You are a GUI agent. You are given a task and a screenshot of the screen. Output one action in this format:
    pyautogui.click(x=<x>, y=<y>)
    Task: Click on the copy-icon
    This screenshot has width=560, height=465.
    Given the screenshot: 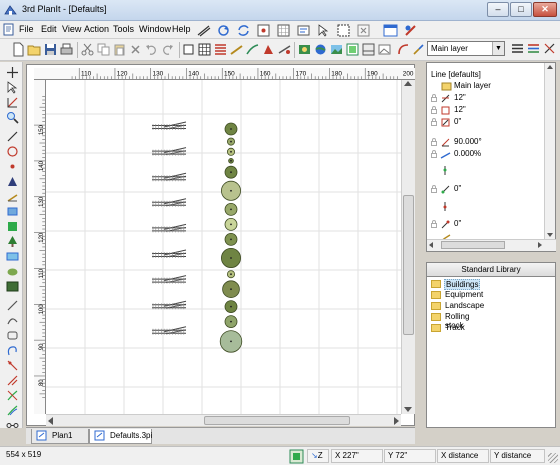 What is the action you would take?
    pyautogui.click(x=103, y=49)
    